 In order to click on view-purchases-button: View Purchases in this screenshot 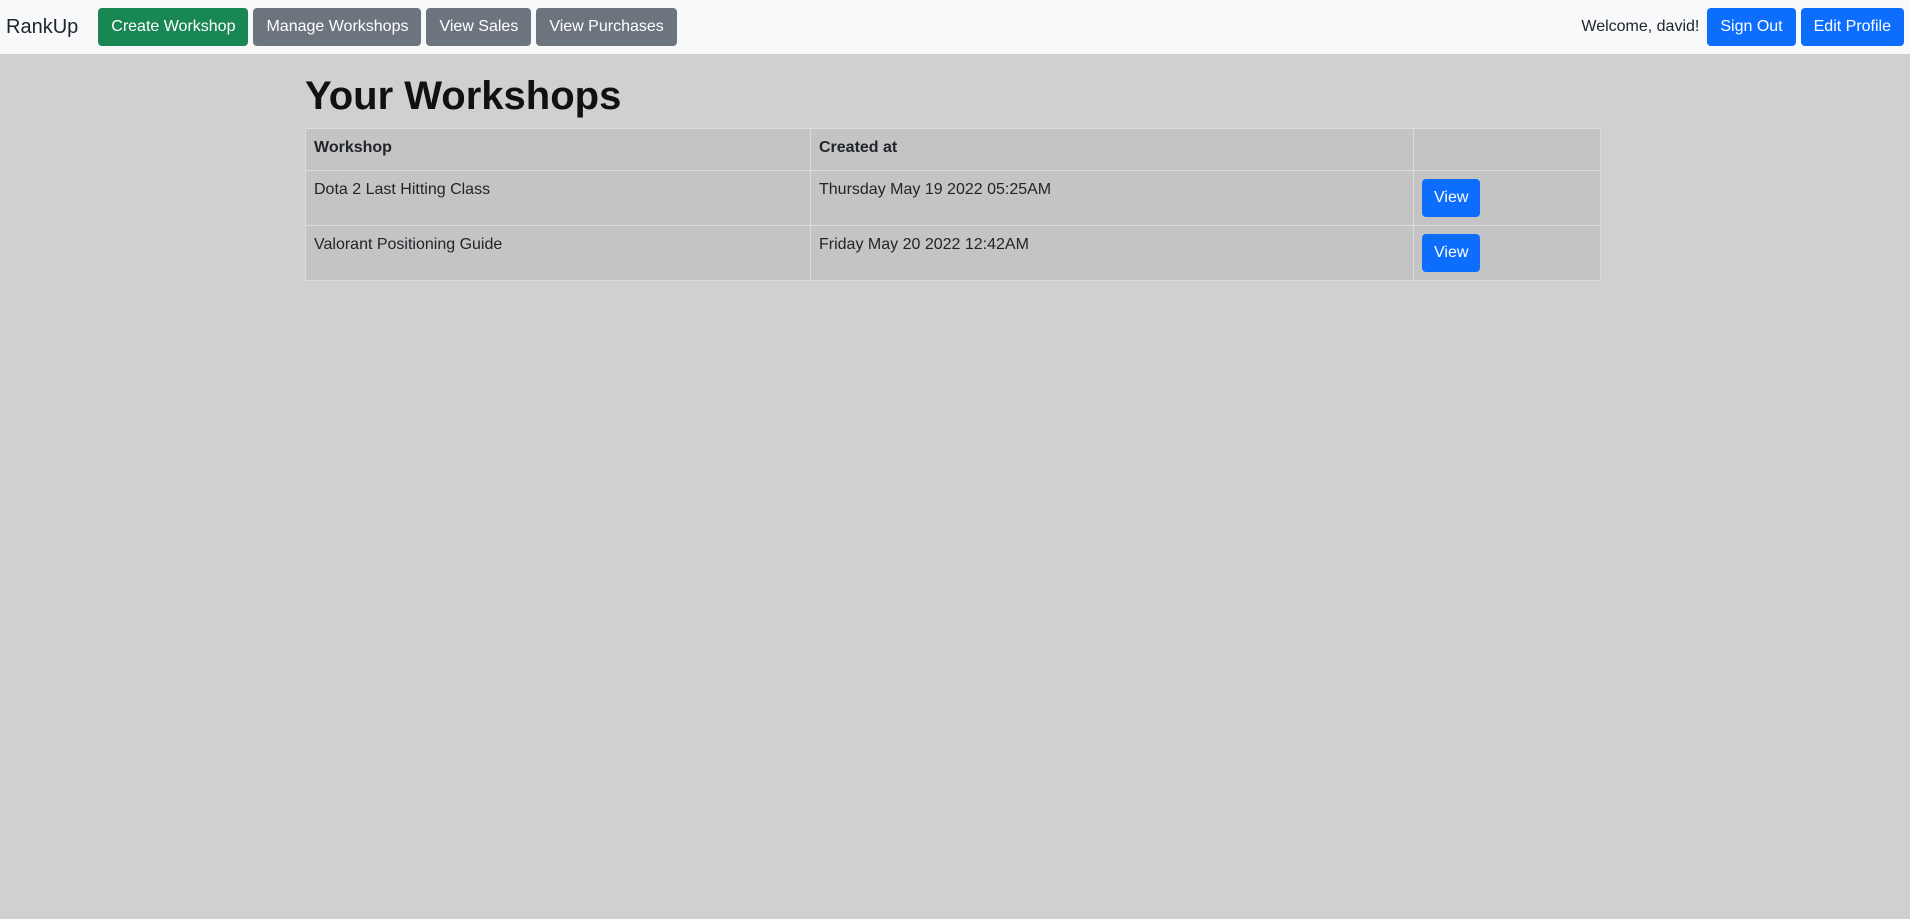, I will do `click(606, 27)`.